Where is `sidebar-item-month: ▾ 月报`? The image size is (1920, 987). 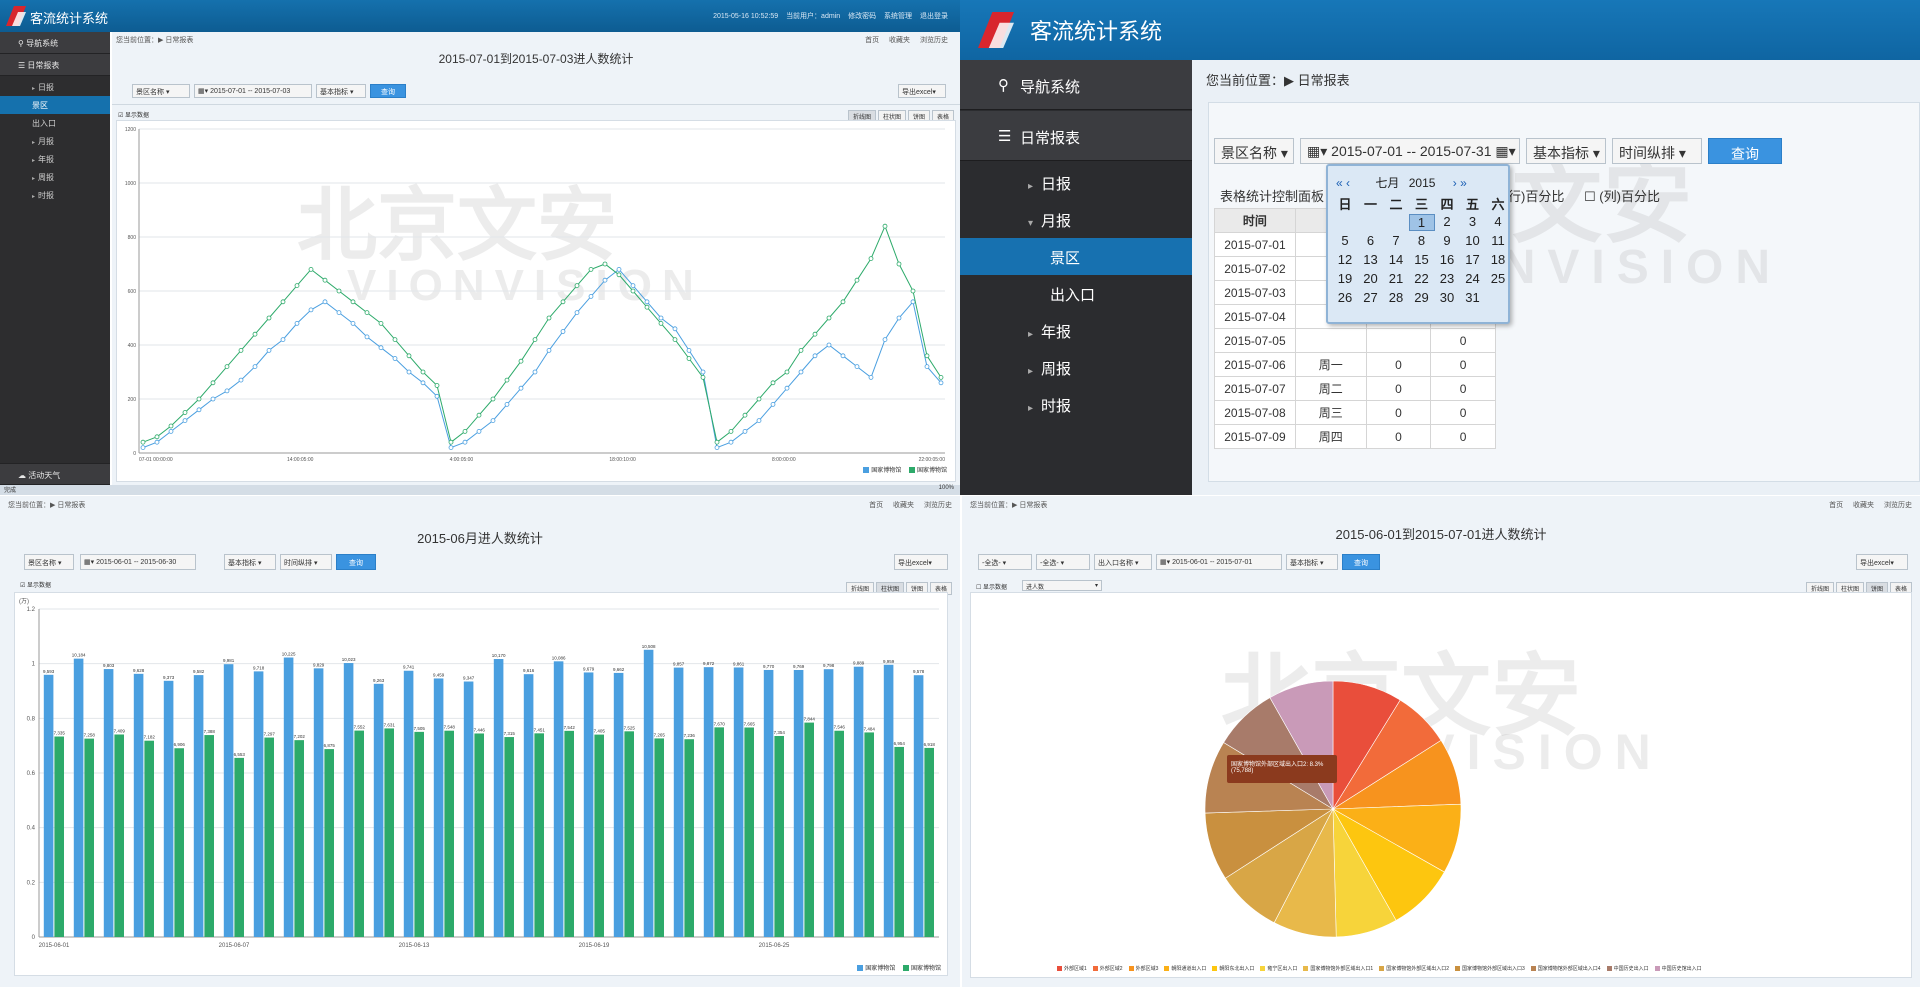
sidebar-item-month: ▾ 月报 is located at coordinates (1076, 219).